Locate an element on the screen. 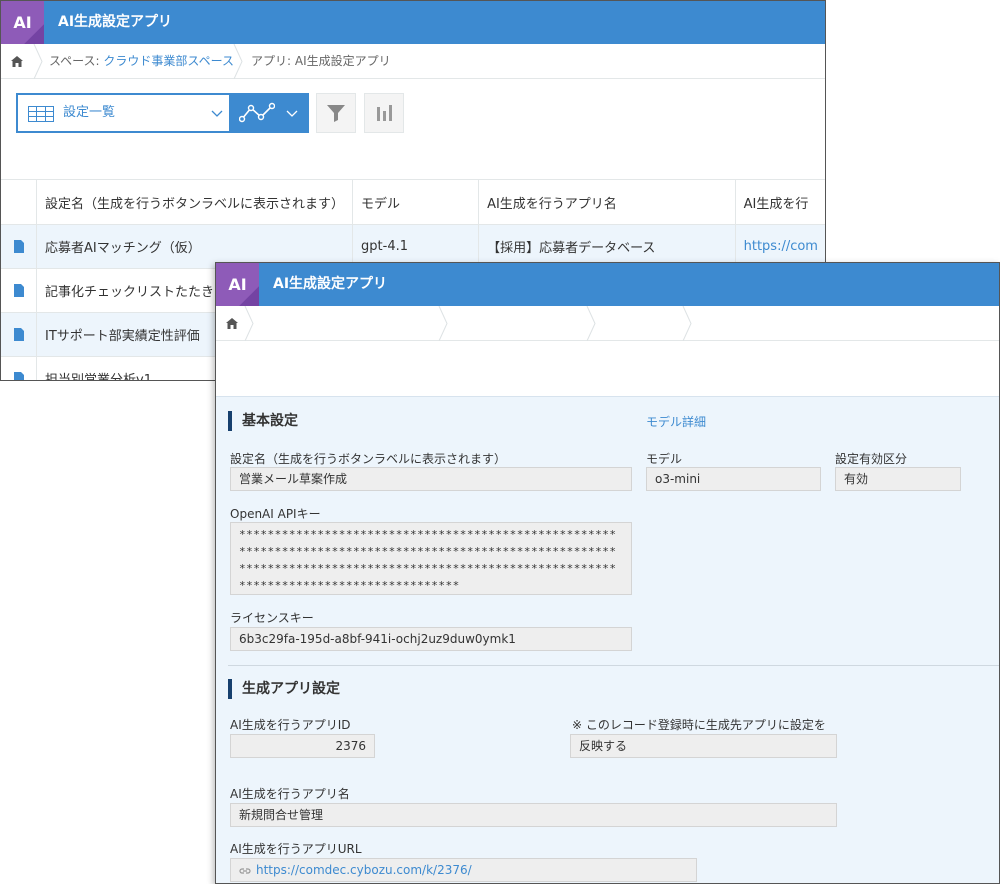 The height and width of the screenshot is (884, 1000). valid-flag-value: 有効 is located at coordinates (898, 479).